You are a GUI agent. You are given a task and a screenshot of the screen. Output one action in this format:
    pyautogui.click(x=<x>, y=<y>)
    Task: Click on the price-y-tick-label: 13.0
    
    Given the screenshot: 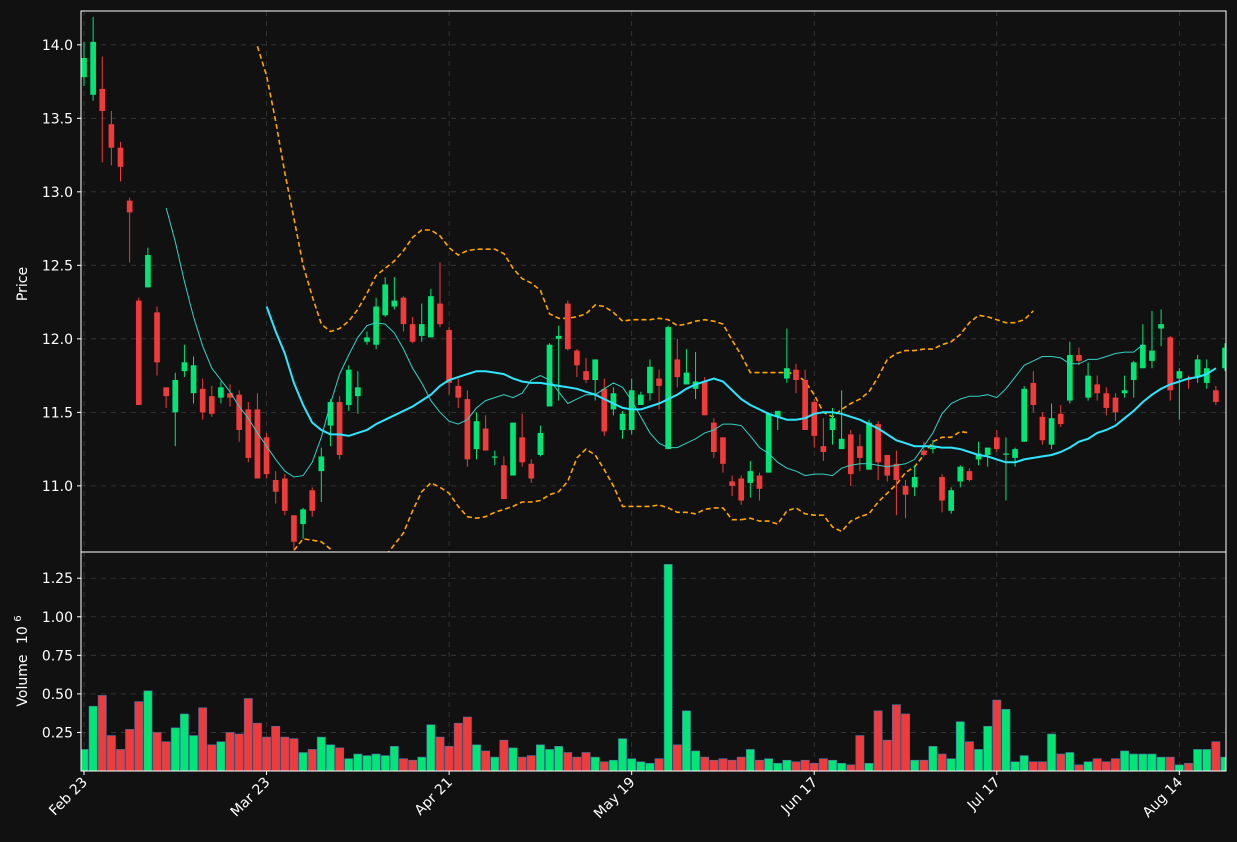 What is the action you would take?
    pyautogui.click(x=57, y=193)
    